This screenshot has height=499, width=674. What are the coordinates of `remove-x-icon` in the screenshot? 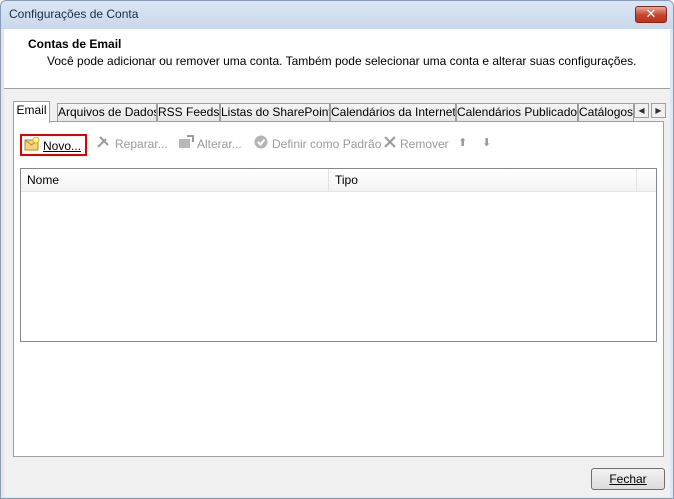 It's located at (390, 145).